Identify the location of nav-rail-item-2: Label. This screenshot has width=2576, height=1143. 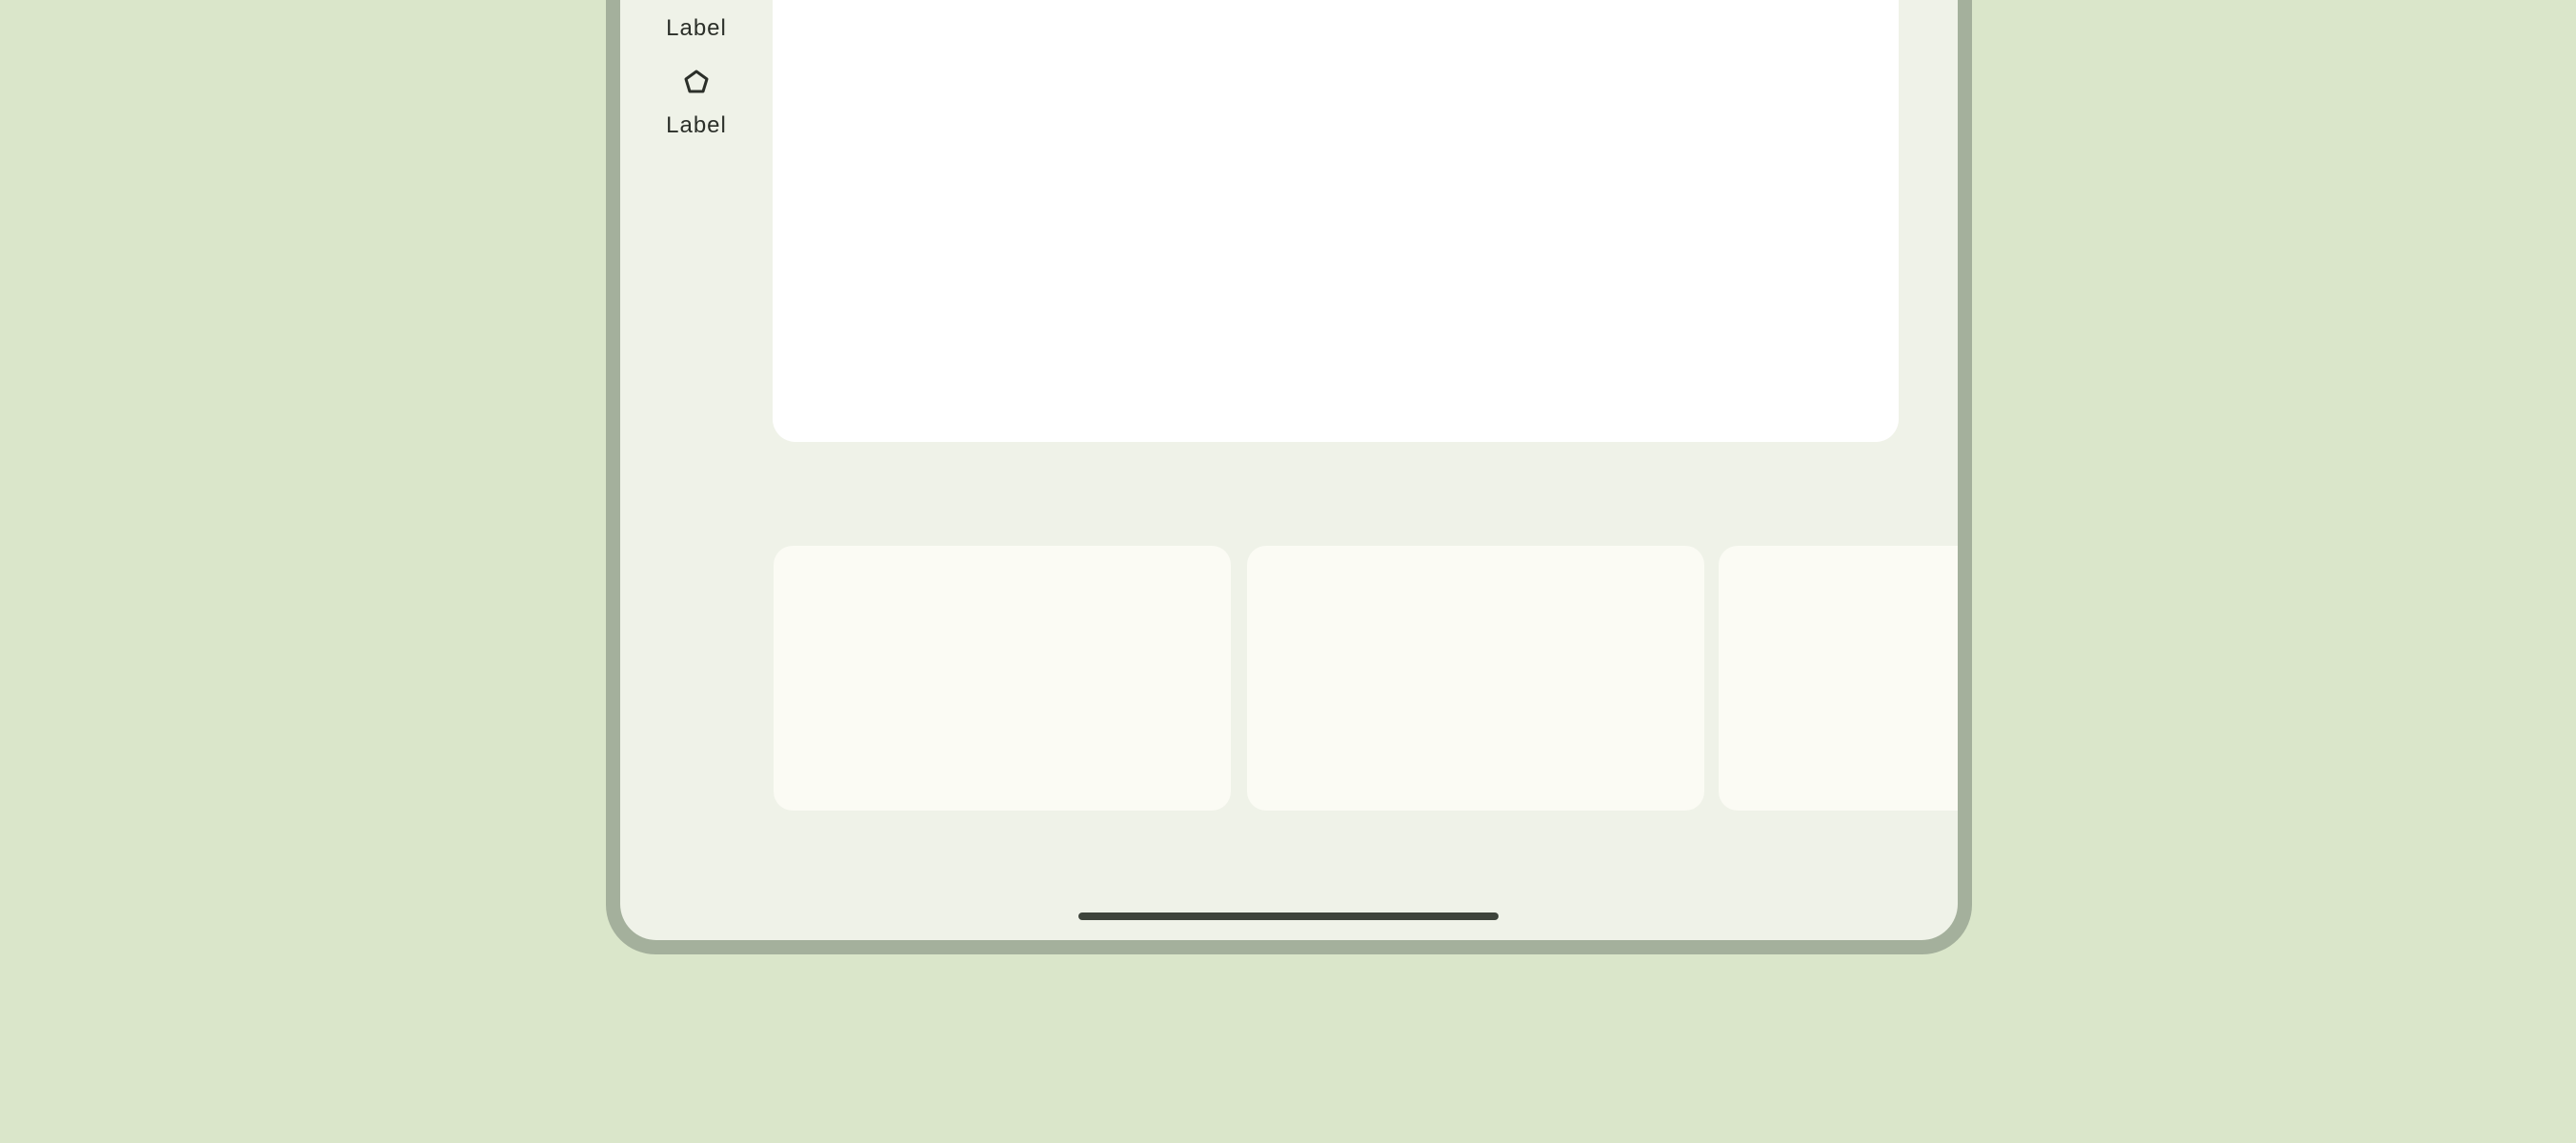
(697, 124).